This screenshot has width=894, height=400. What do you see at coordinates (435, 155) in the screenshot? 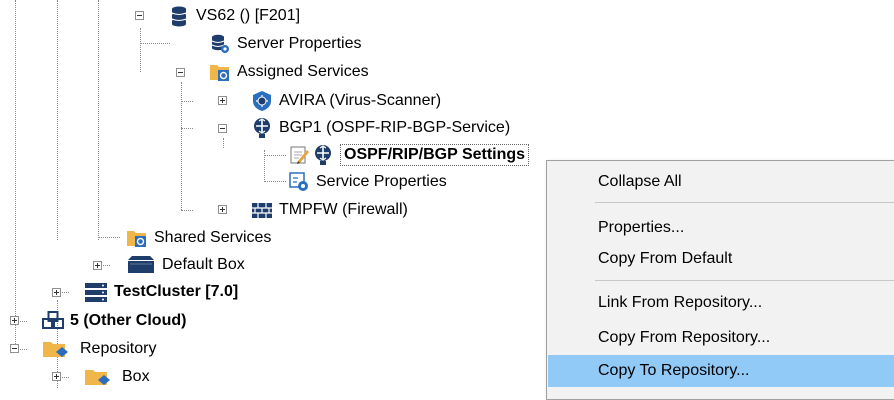
I see `tree-node-label: OSPF/RIP/BGP Settings` at bounding box center [435, 155].